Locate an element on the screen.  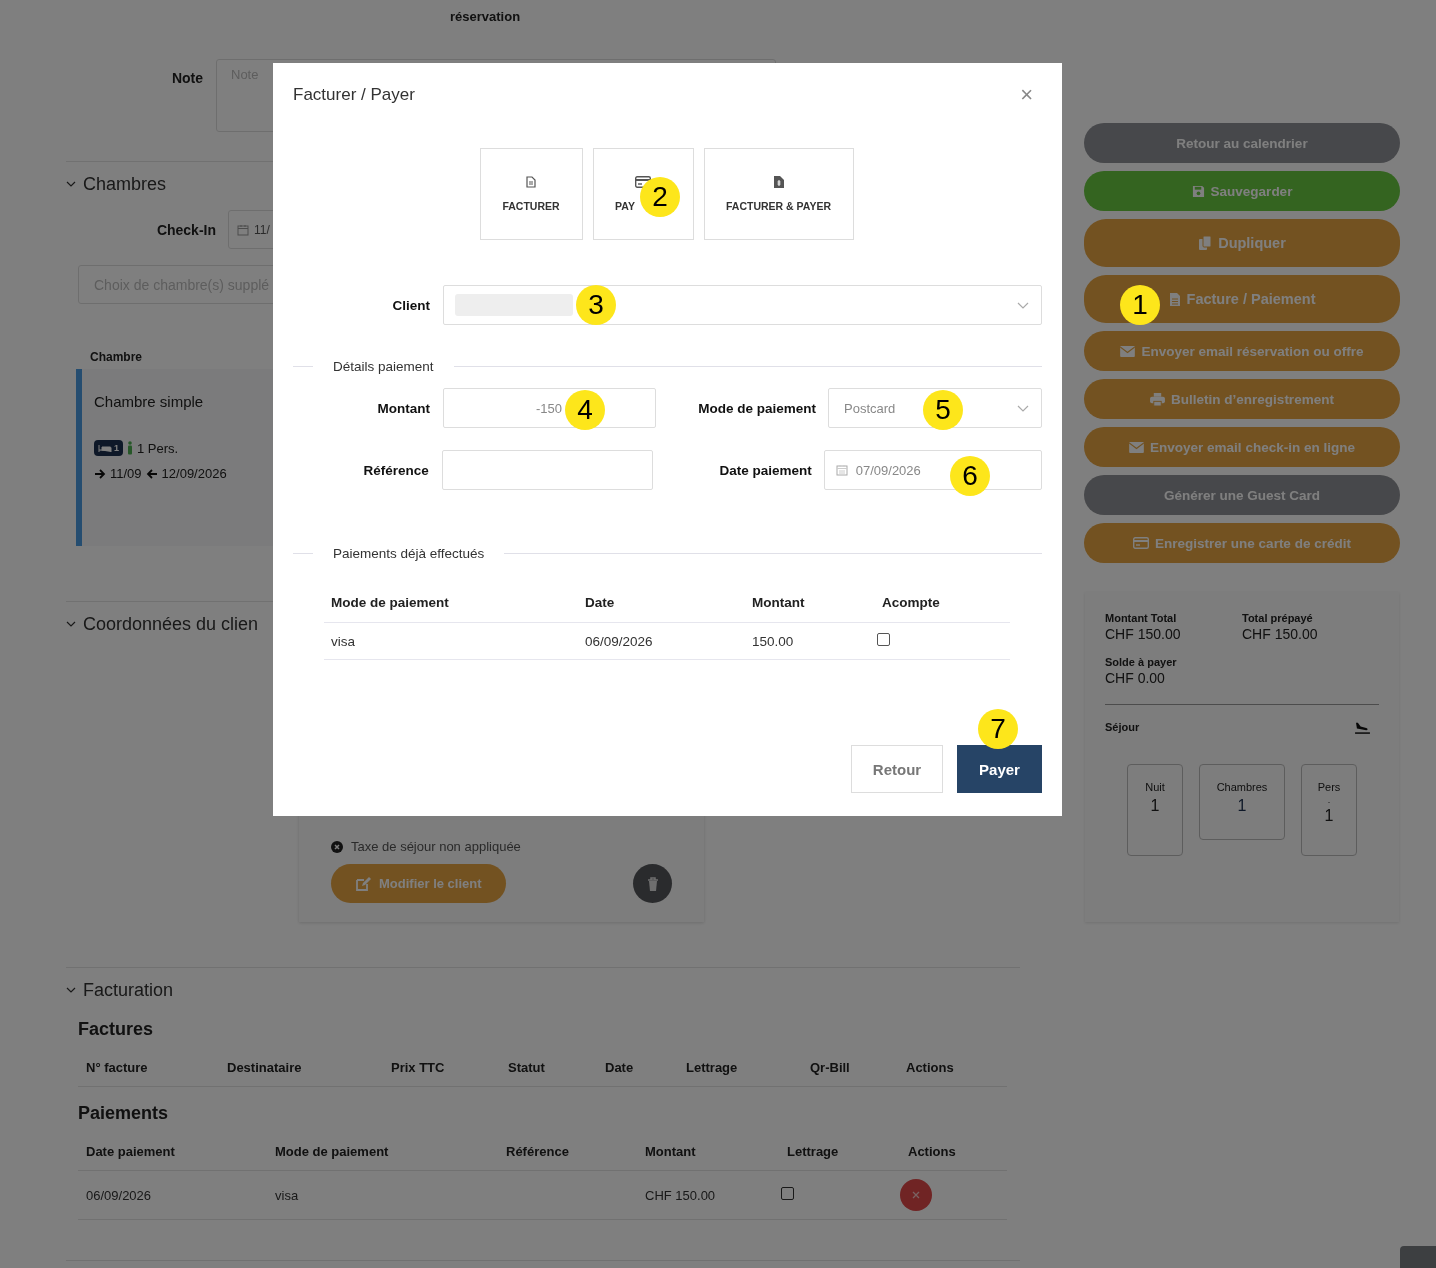
copy-icon is located at coordinates (1205, 243).